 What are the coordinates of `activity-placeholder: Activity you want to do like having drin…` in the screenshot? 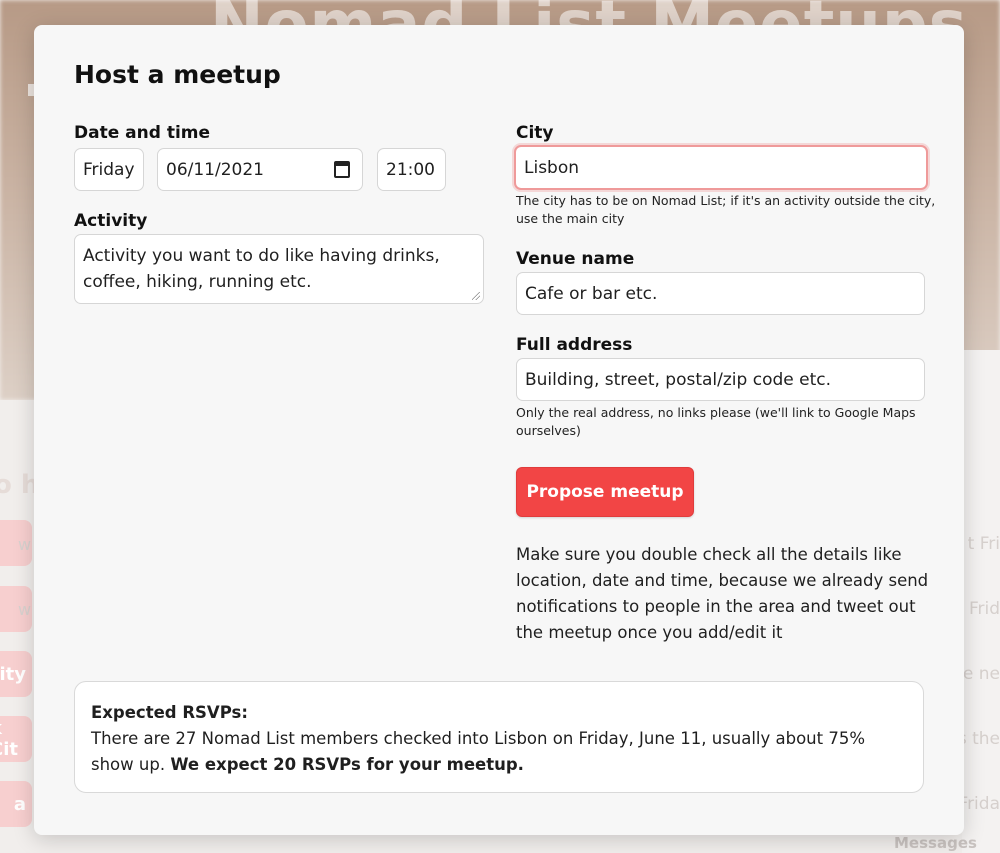 It's located at (261, 269).